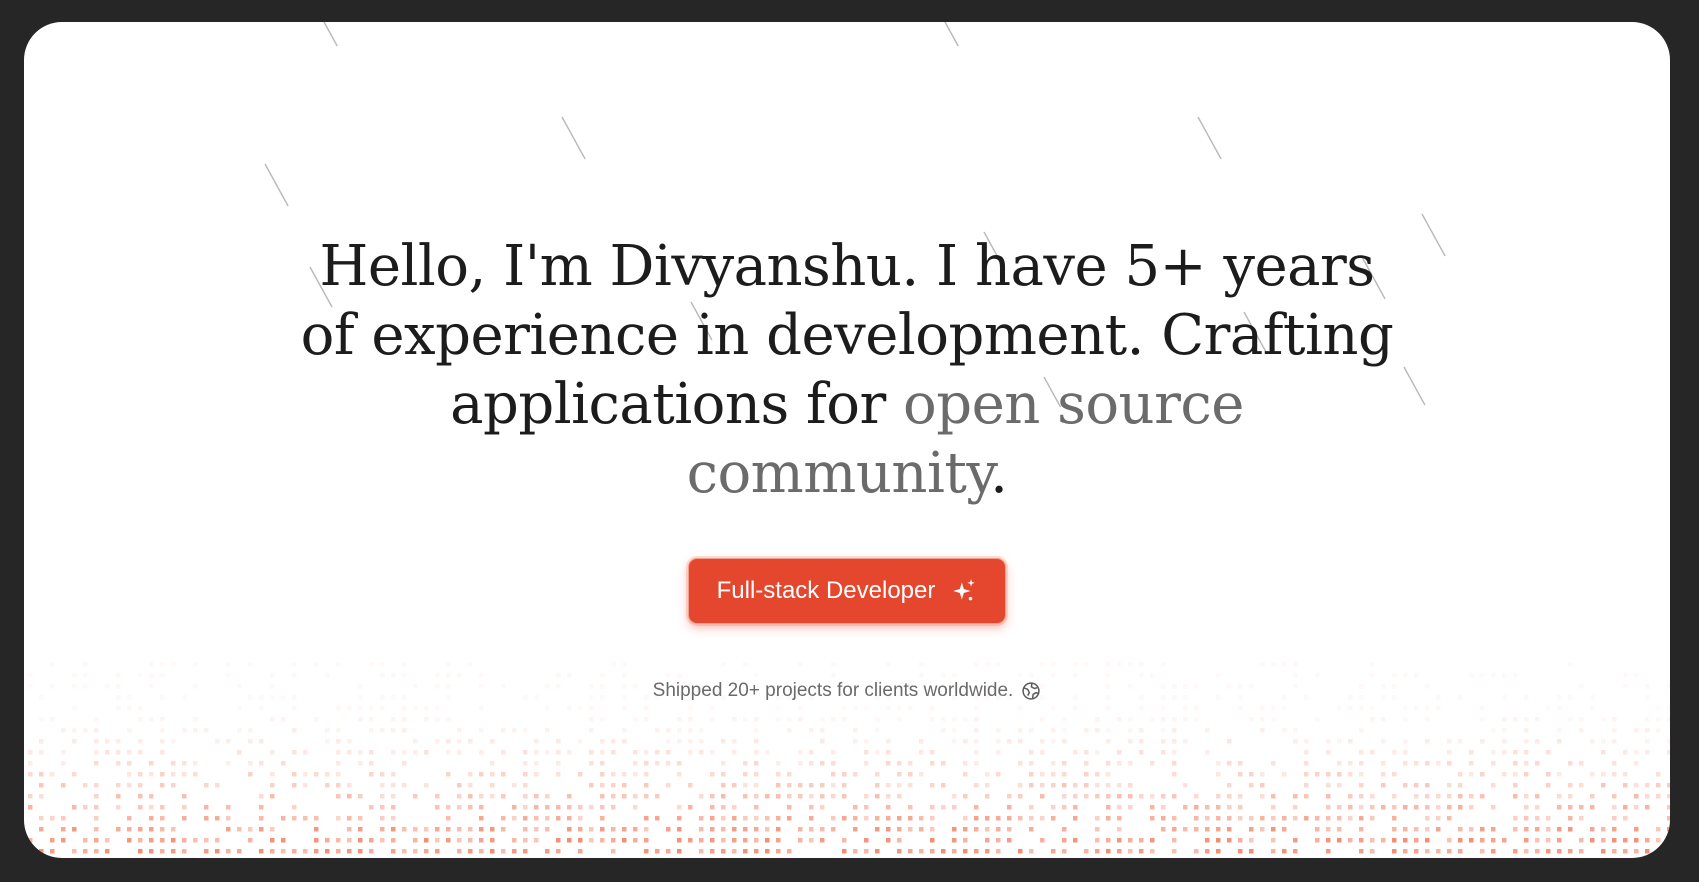 The image size is (1699, 882). I want to click on cta-label: Full-stack Developer, so click(826, 590).